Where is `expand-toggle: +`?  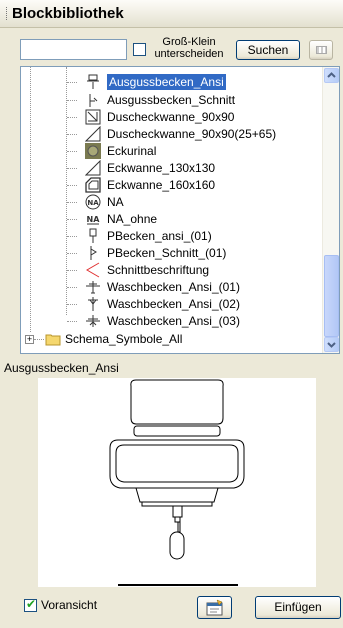 expand-toggle: + is located at coordinates (29, 339).